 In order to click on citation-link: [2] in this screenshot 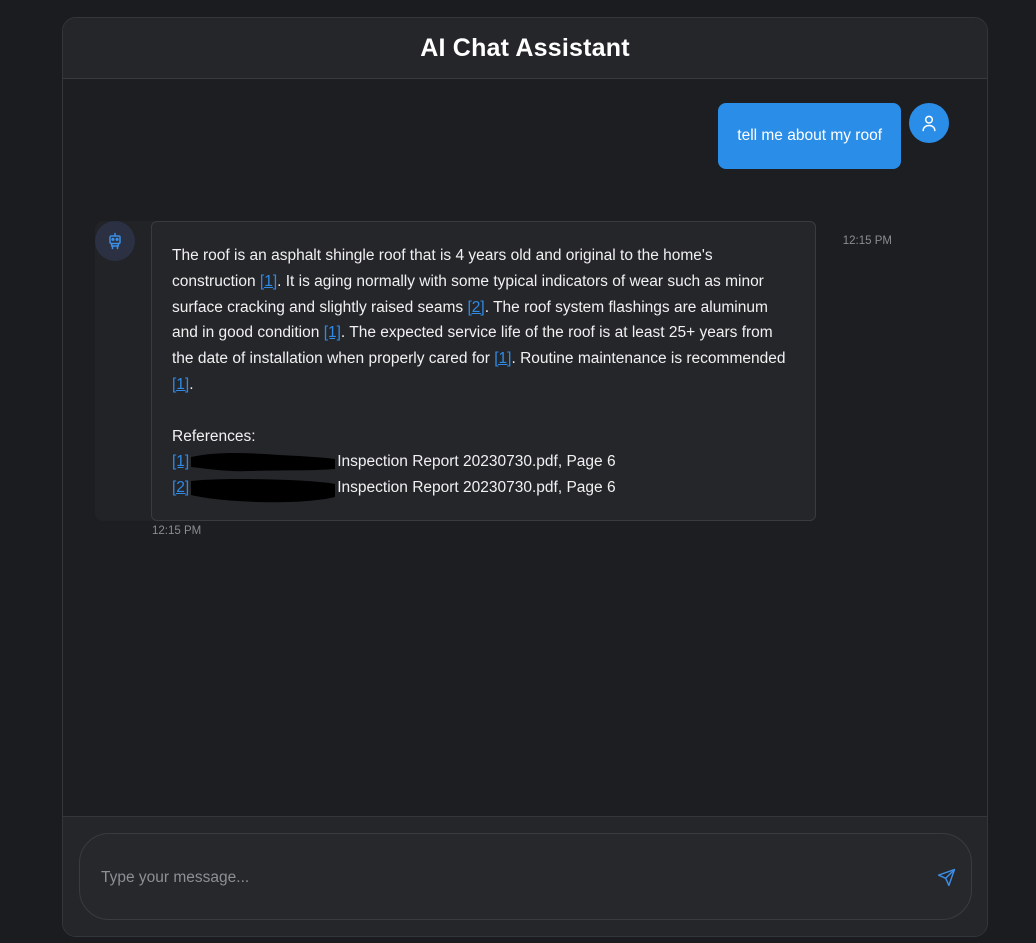, I will do `click(476, 307)`.